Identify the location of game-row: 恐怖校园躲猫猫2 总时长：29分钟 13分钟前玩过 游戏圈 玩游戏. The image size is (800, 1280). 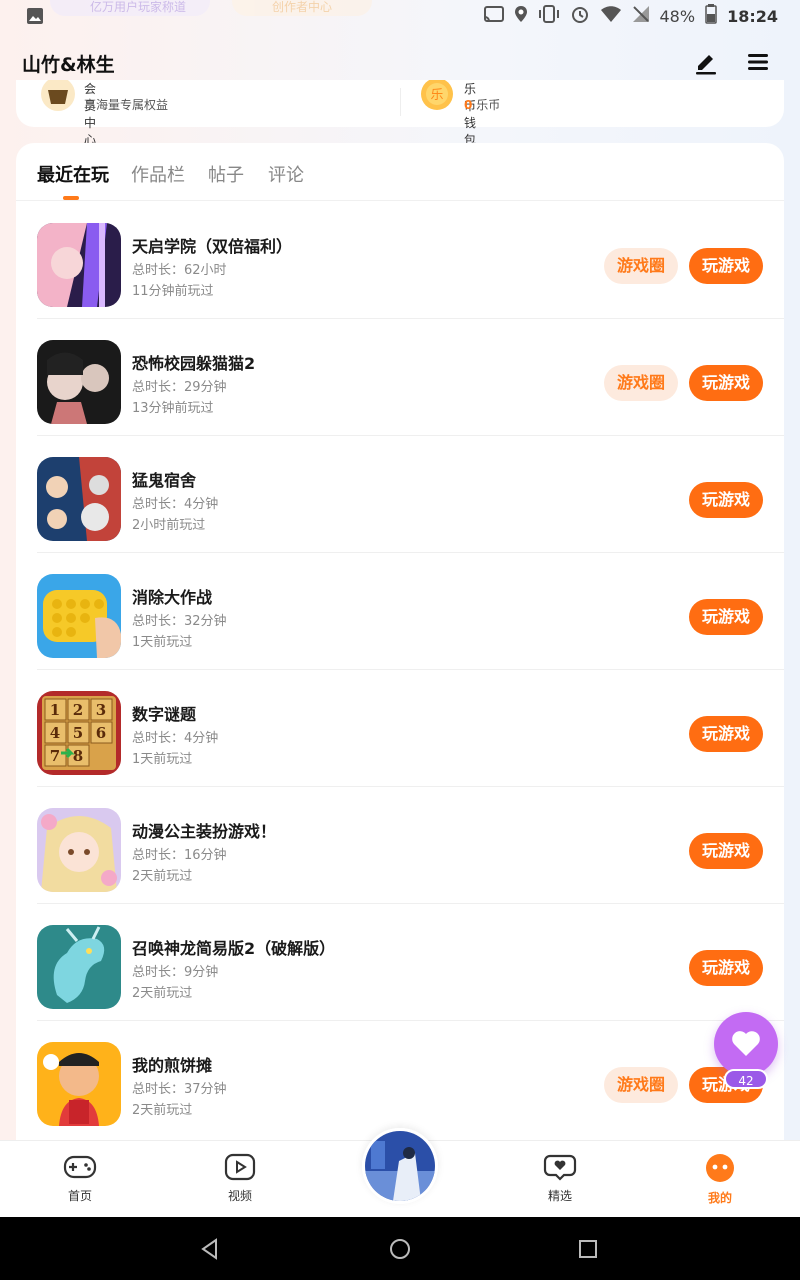
(410, 377).